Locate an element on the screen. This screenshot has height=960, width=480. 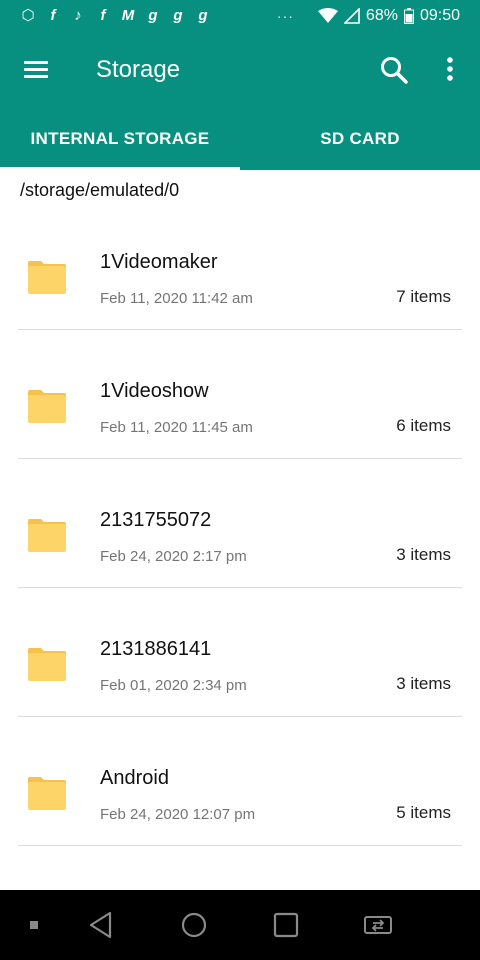
search-button is located at coordinates (394, 70).